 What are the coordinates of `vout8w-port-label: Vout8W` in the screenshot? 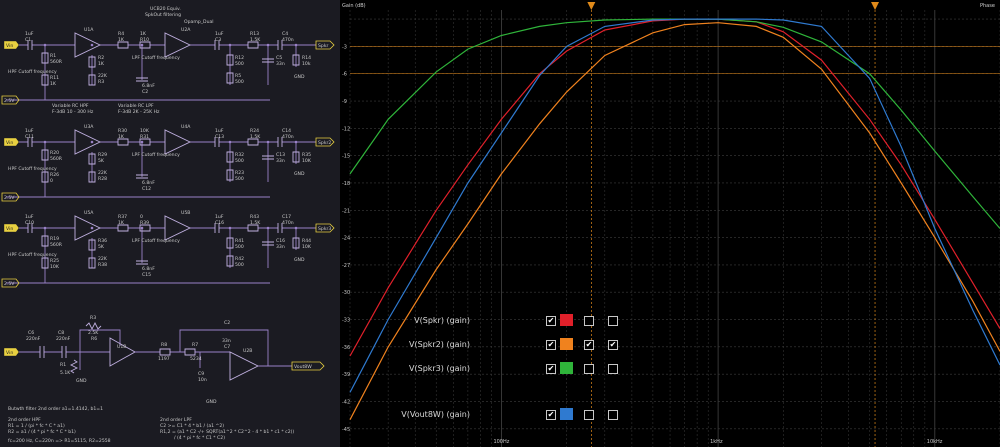 It's located at (303, 367).